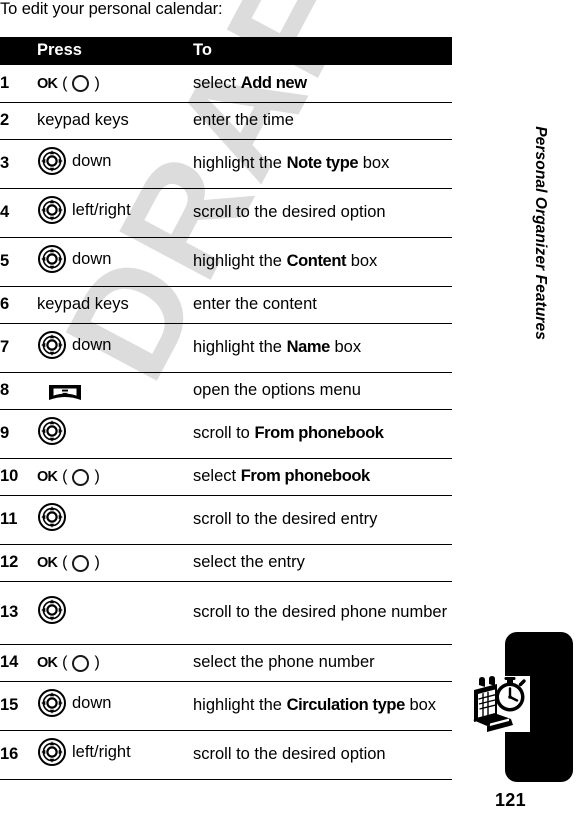  I want to click on action-text: scroll to, so click(224, 433).